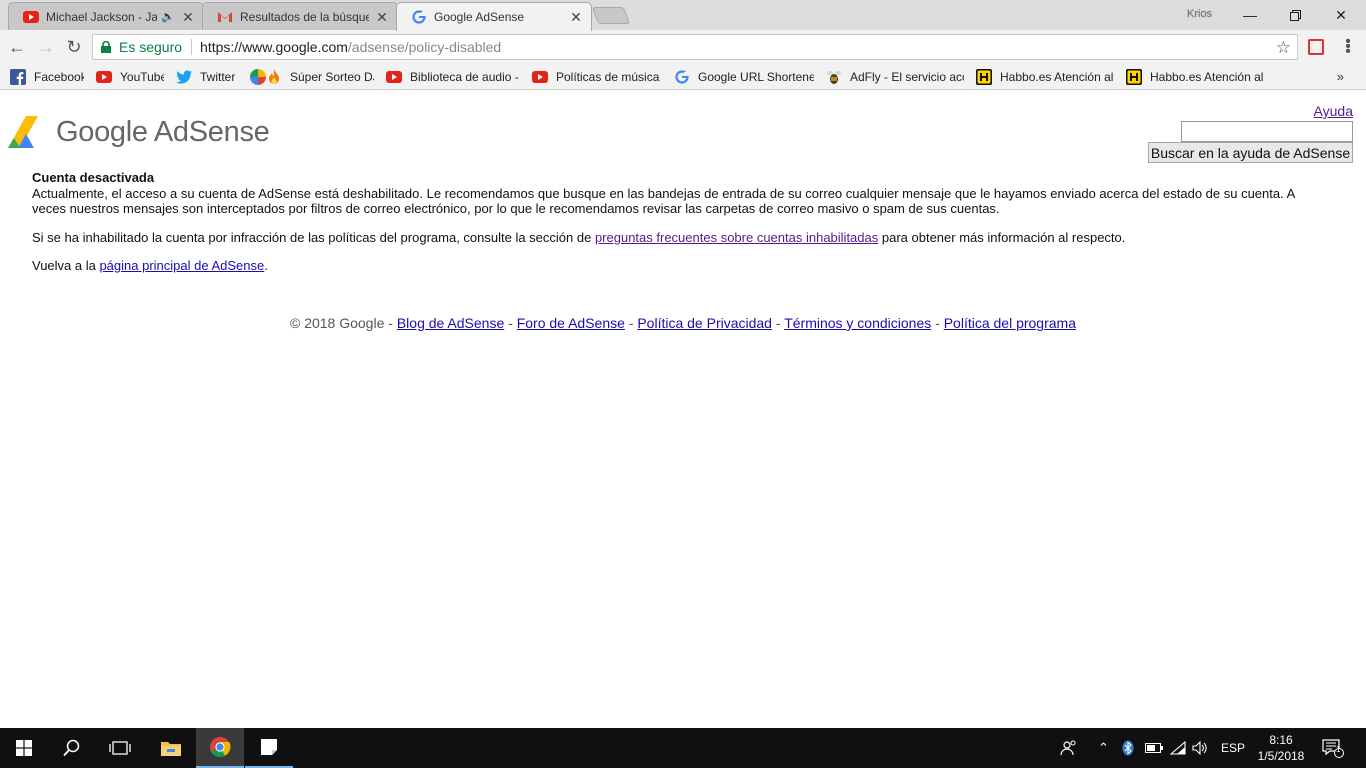 Image resolution: width=1366 pixels, height=768 pixels. I want to click on bookmark-item: Facebook, so click(47, 76).